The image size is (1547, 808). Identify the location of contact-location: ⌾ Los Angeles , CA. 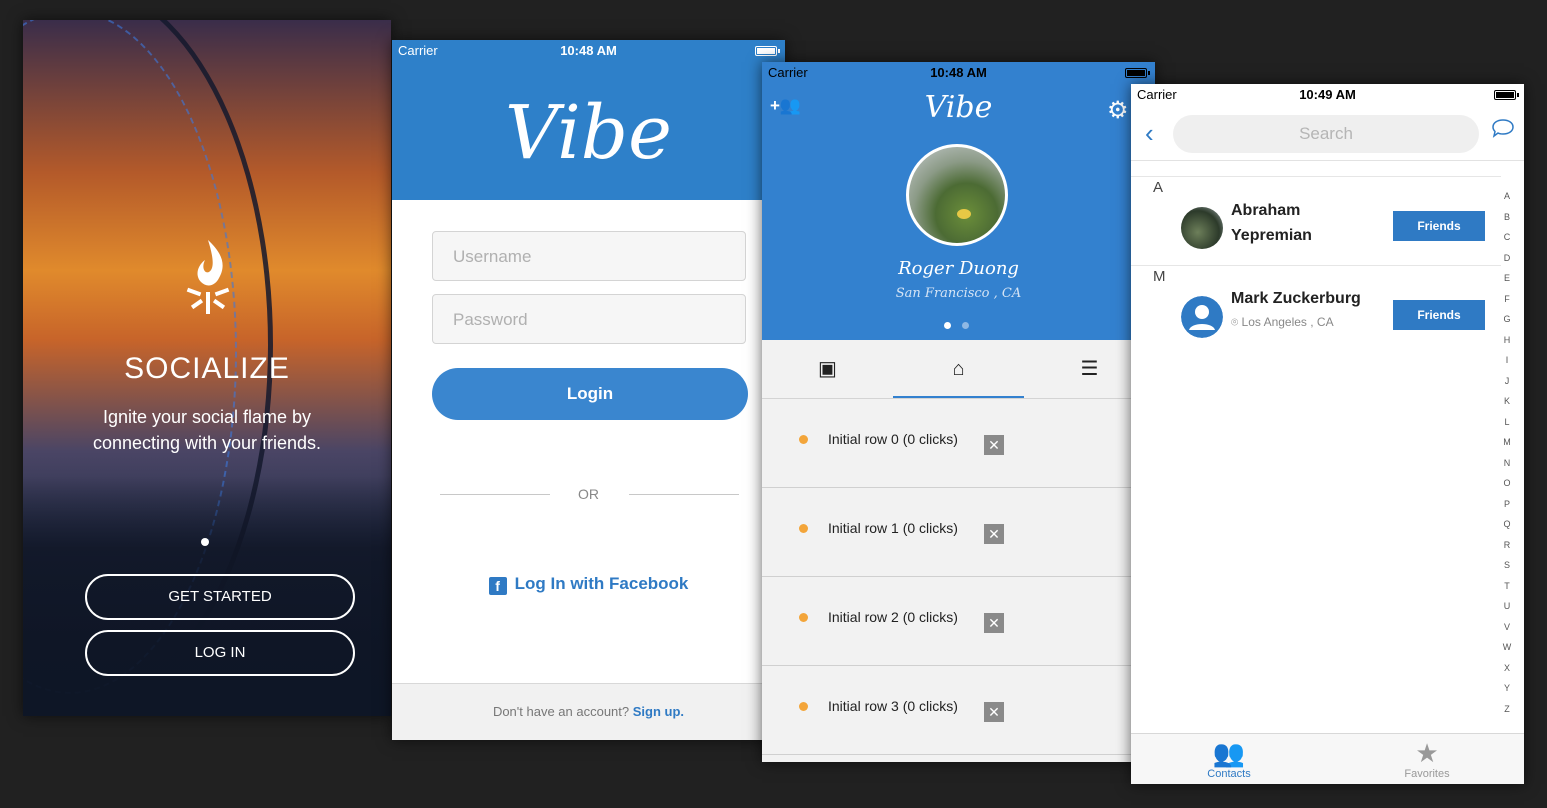
(1282, 322).